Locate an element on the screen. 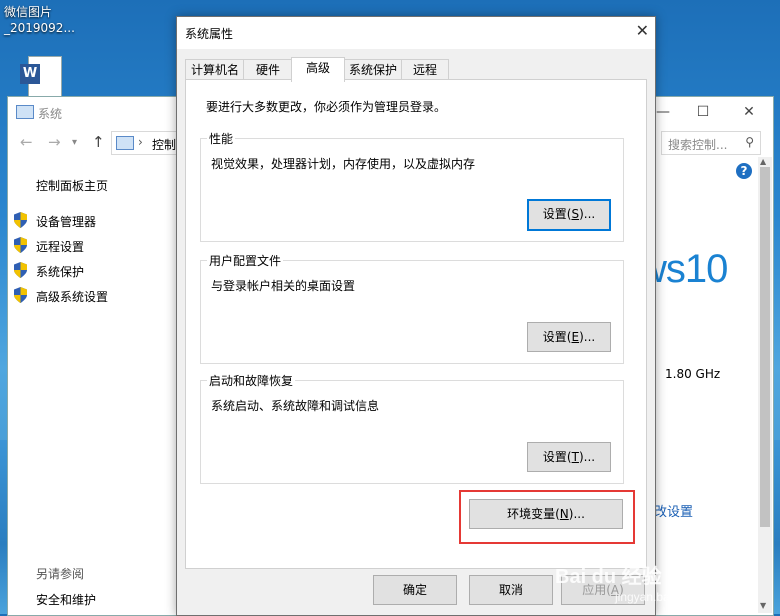 The image size is (780, 616). system-window-title: 系统 is located at coordinates (50, 114).